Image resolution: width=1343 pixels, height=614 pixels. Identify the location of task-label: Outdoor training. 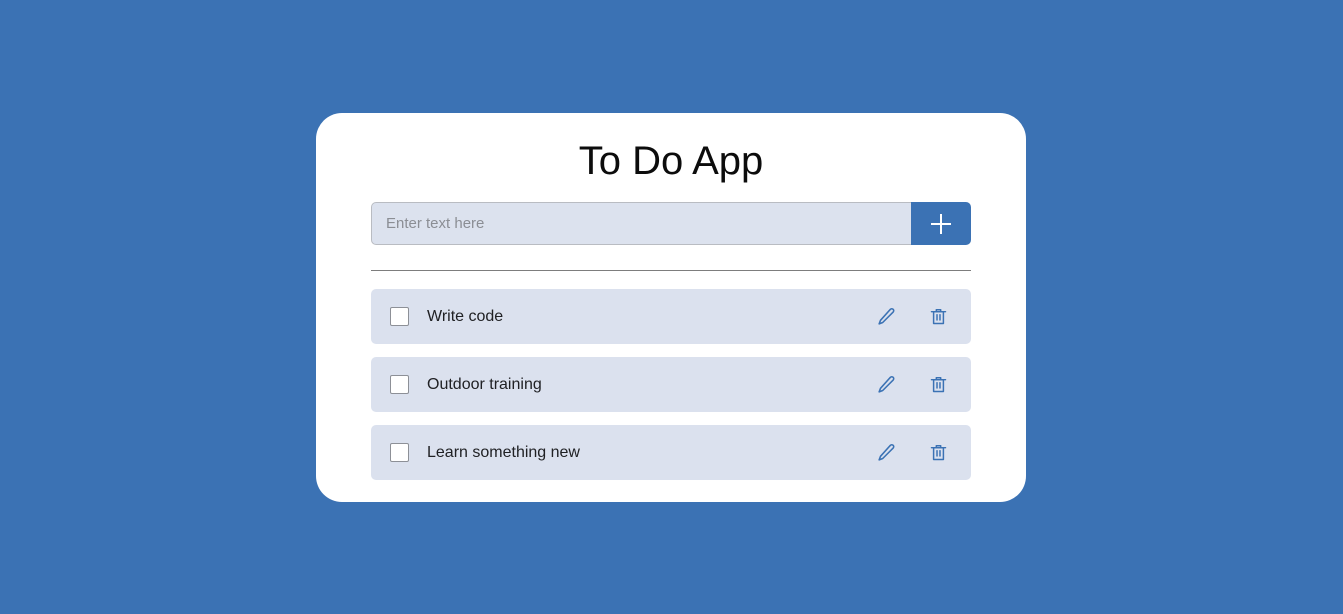
(484, 384).